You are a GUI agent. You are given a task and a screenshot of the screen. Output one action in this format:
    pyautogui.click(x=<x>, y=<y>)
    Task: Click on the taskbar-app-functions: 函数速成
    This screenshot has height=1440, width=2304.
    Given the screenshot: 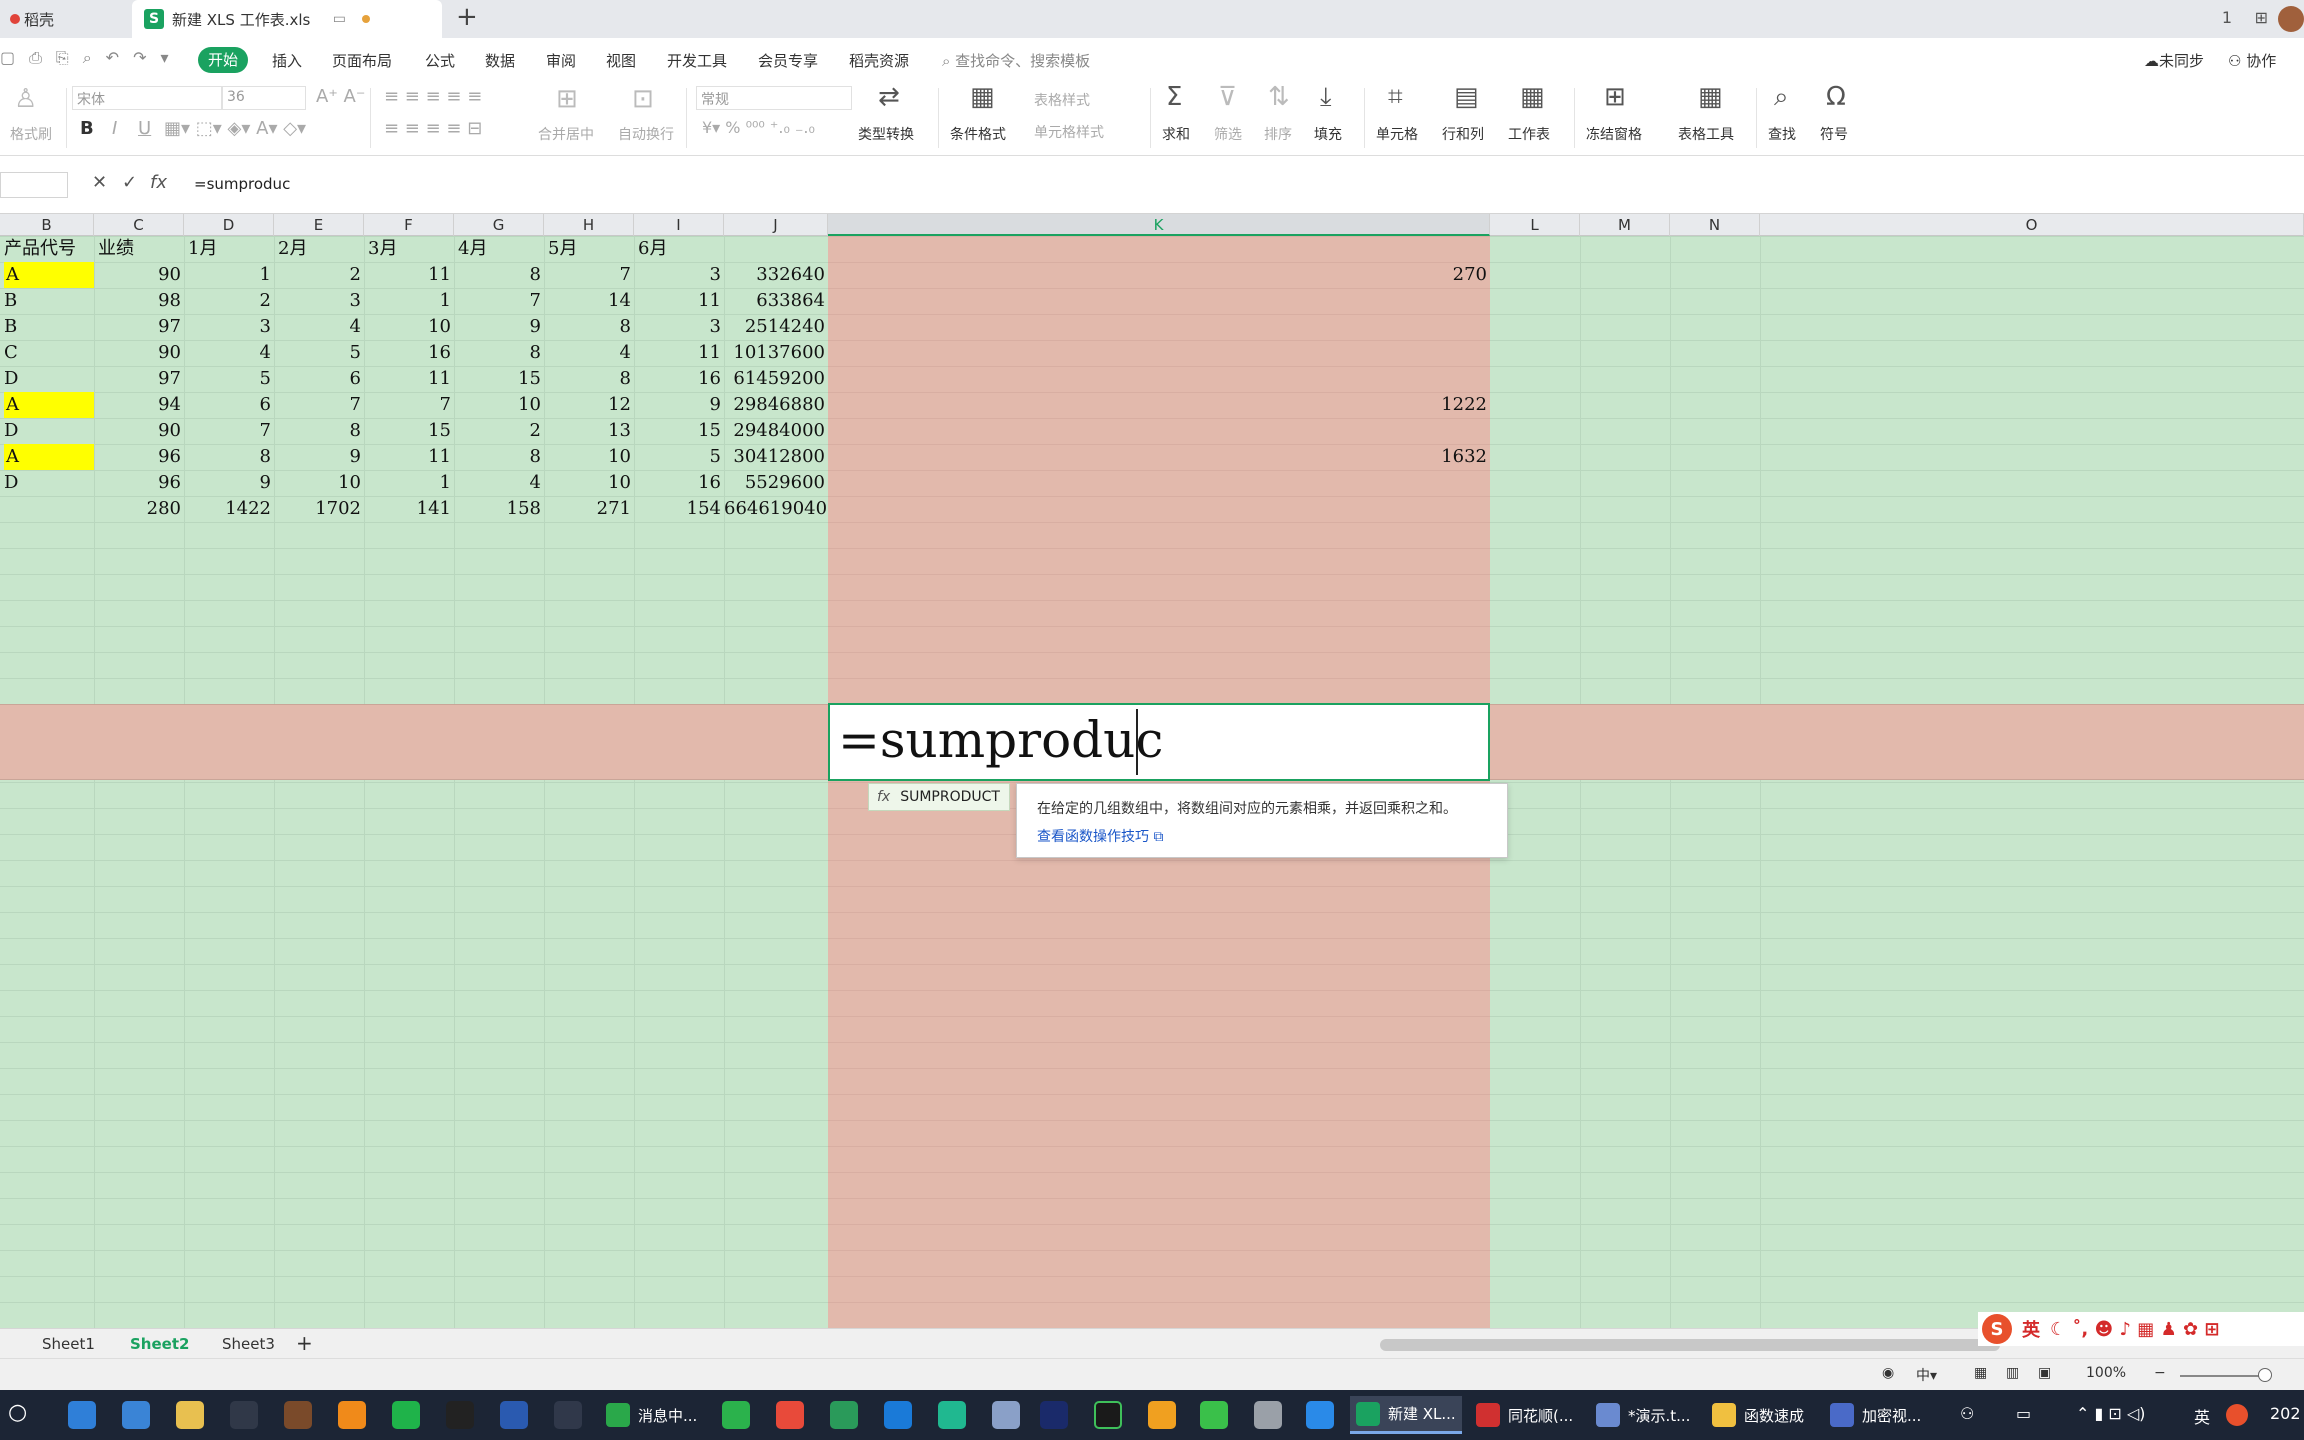 What is the action you would take?
    pyautogui.click(x=1762, y=1415)
    